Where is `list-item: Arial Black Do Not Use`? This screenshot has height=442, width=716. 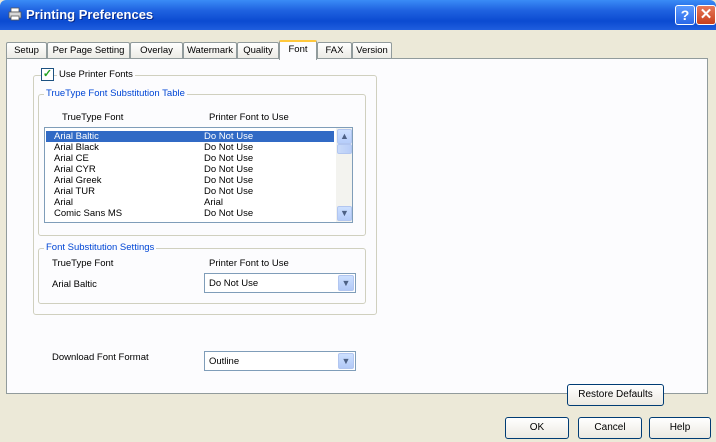 list-item: Arial Black Do Not Use is located at coordinates (190, 147).